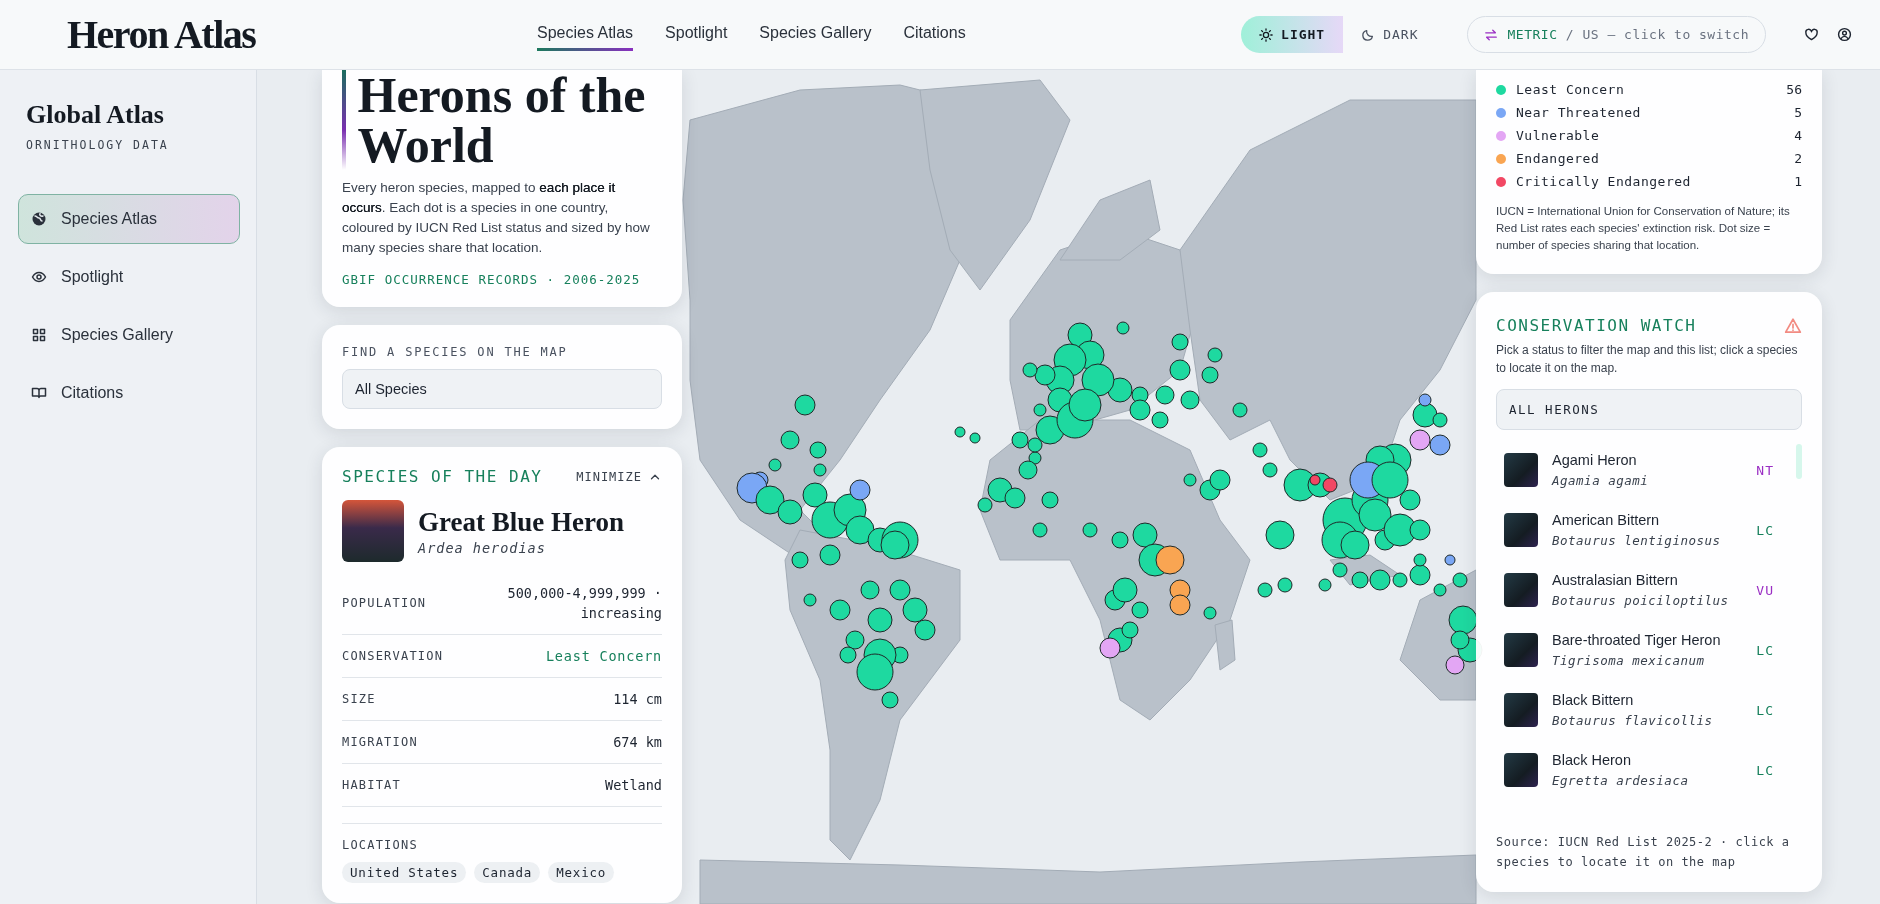 This screenshot has height=904, width=1880. I want to click on species-name: Bare-throated Tiger Heron, so click(1637, 640).